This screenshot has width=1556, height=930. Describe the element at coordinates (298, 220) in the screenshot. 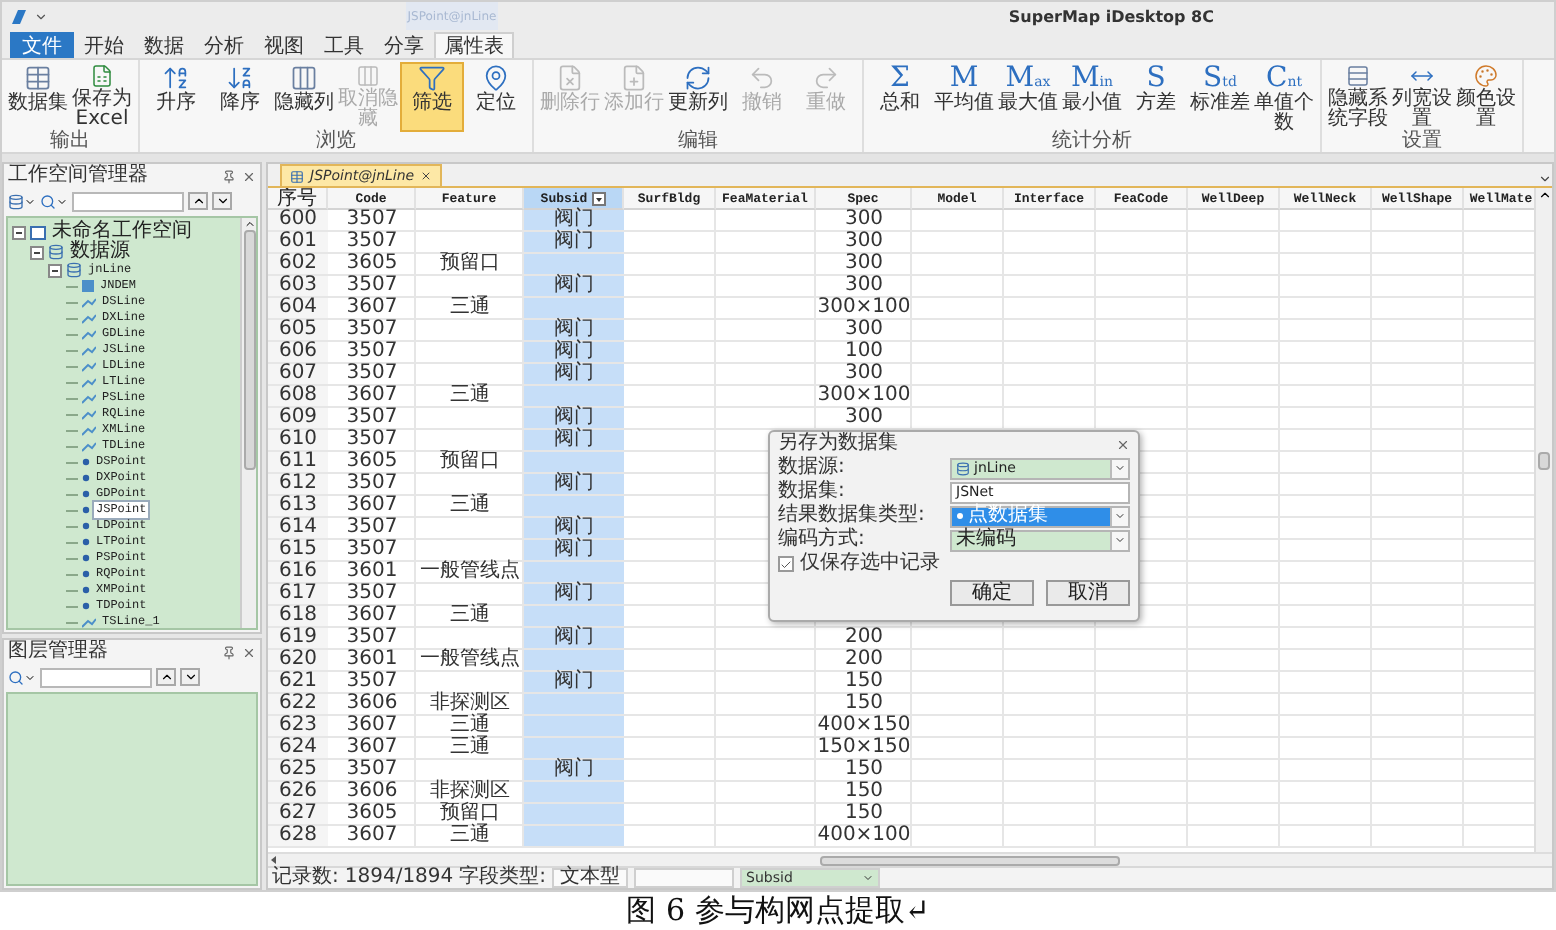

I see `table-cell: 600` at that location.